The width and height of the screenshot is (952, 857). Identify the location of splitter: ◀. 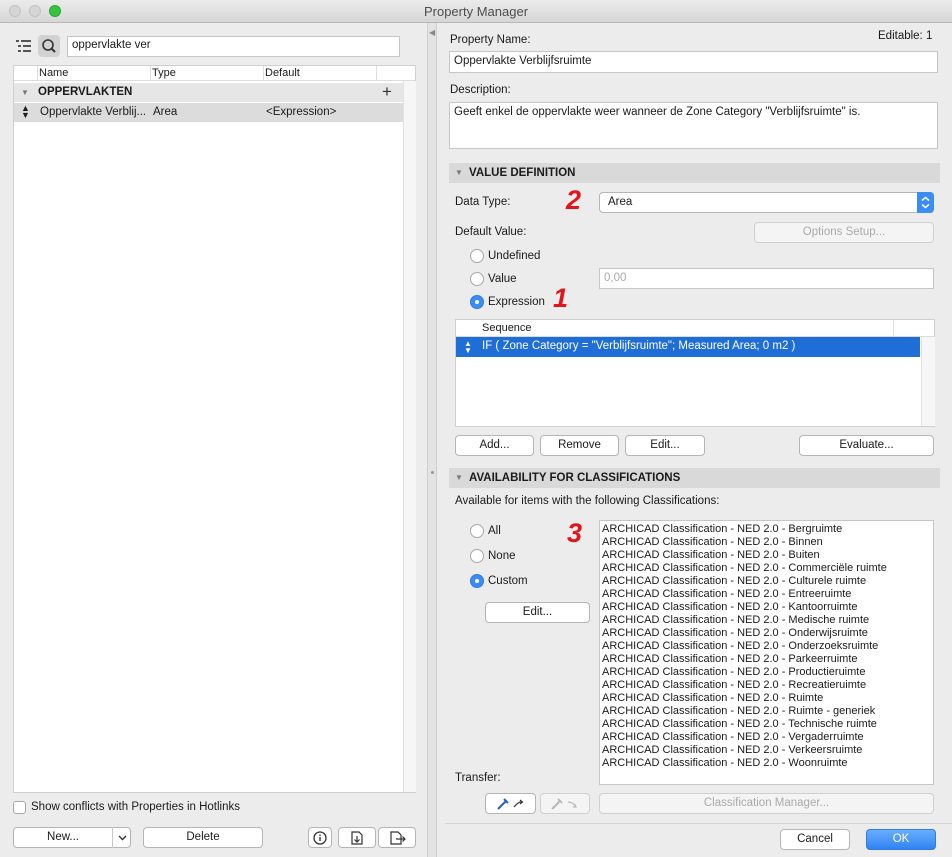
(432, 440).